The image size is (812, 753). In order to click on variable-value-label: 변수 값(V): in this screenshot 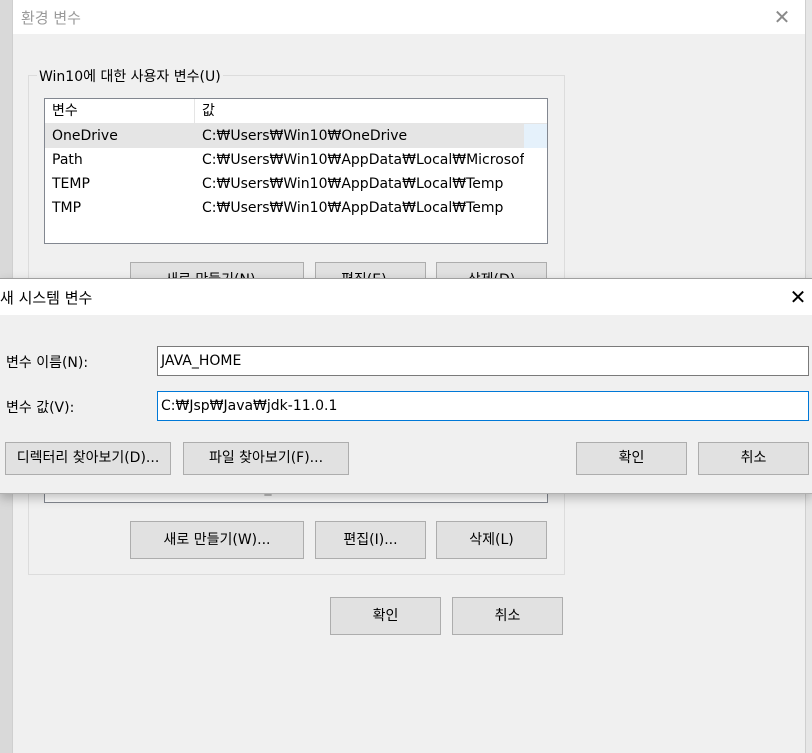, I will do `click(40, 408)`.